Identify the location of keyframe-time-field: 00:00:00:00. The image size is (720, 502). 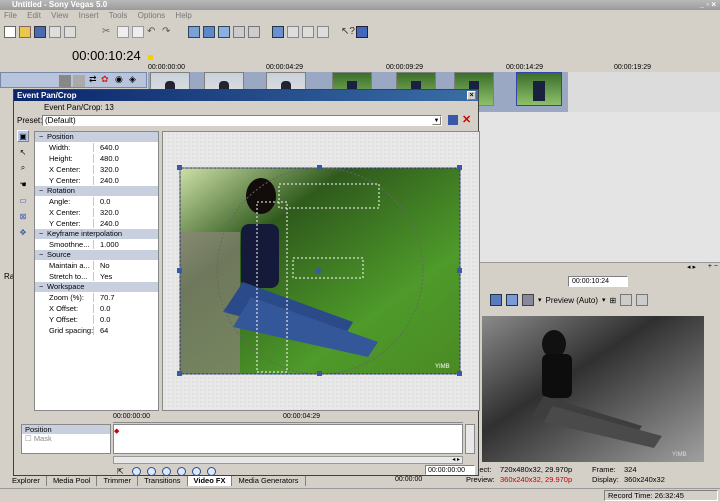
(450, 470).